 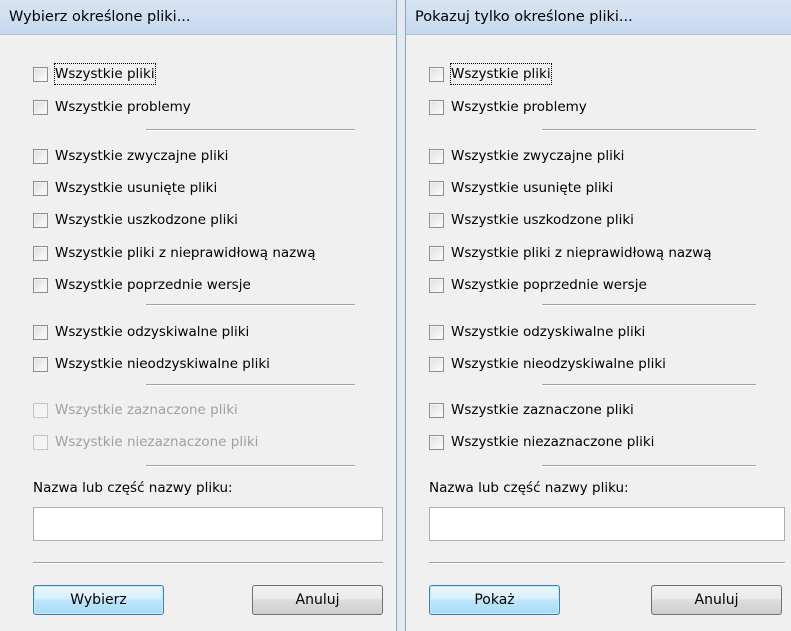 I want to click on panel-divider, so click(x=401, y=315).